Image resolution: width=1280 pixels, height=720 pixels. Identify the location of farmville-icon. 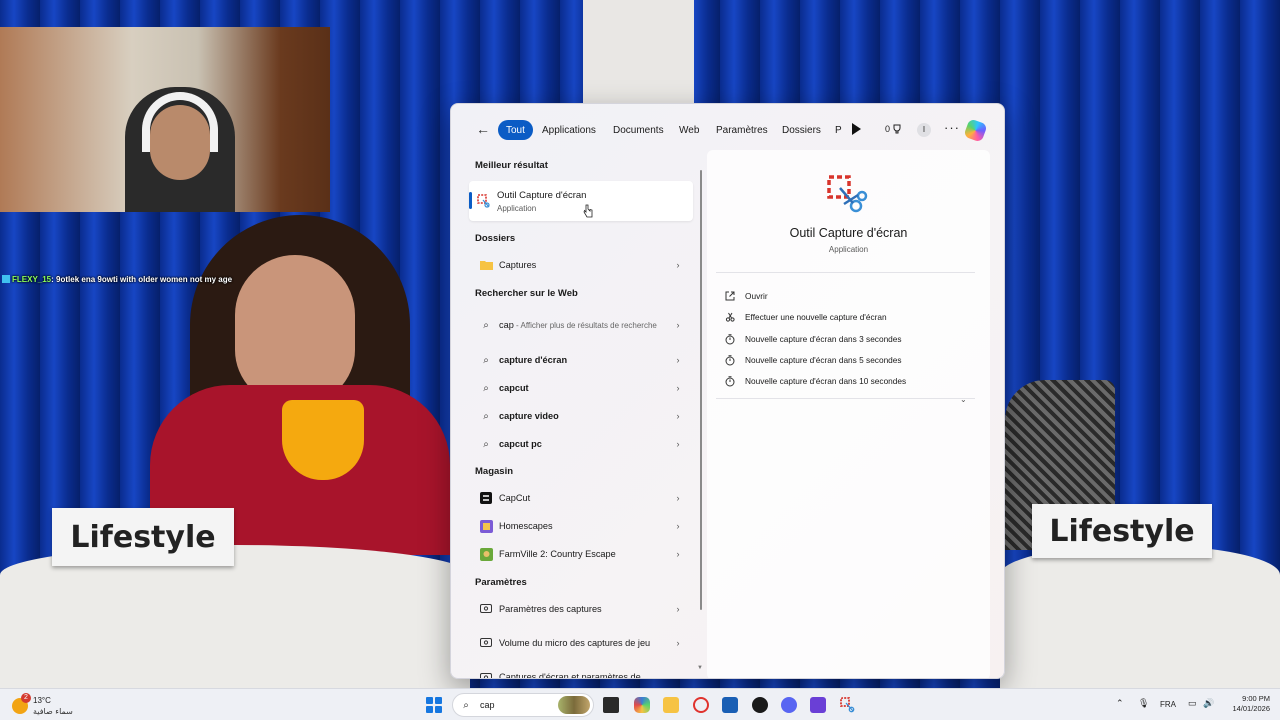
(486, 554).